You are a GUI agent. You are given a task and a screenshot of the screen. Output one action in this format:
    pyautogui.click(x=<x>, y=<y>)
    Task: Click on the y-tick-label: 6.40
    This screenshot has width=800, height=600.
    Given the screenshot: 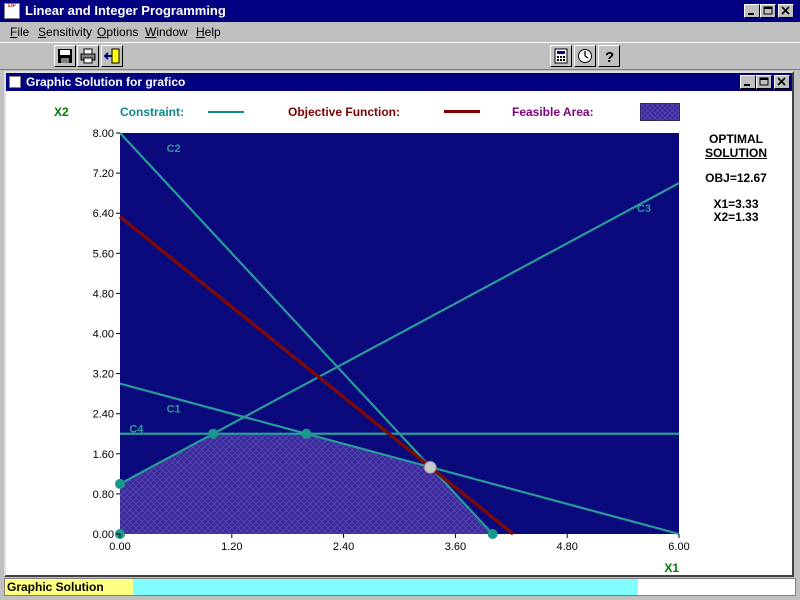 What is the action you would take?
    pyautogui.click(x=103, y=214)
    